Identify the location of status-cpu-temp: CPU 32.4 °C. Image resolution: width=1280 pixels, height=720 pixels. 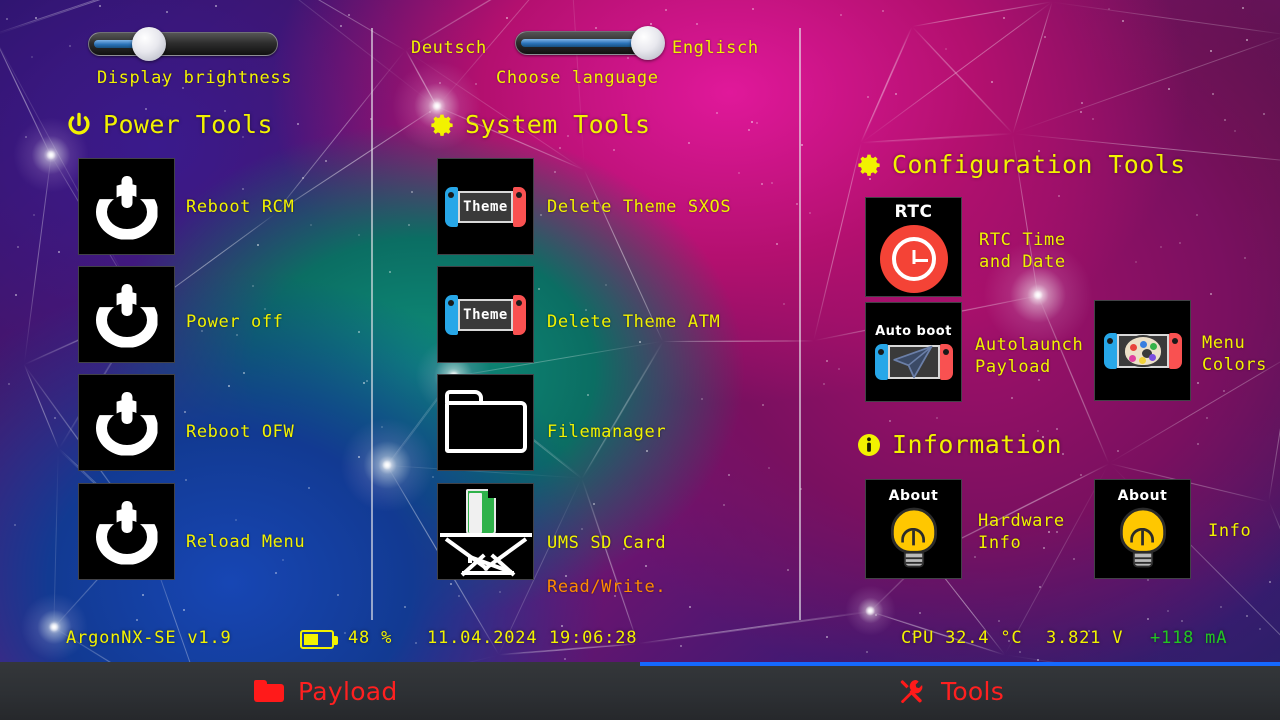
(962, 638).